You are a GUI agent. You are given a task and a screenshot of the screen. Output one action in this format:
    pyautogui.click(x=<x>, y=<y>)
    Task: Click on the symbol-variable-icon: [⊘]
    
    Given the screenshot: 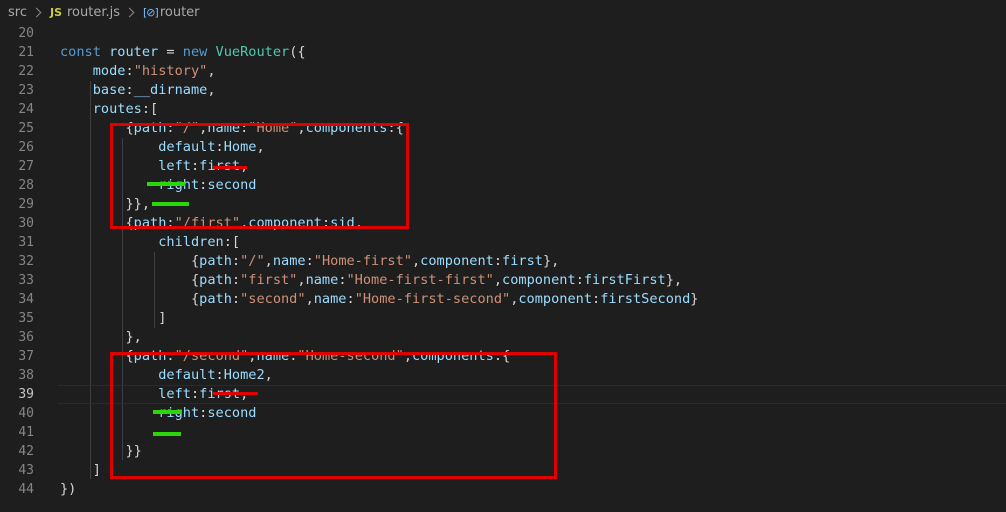 What is the action you would take?
    pyautogui.click(x=151, y=12)
    